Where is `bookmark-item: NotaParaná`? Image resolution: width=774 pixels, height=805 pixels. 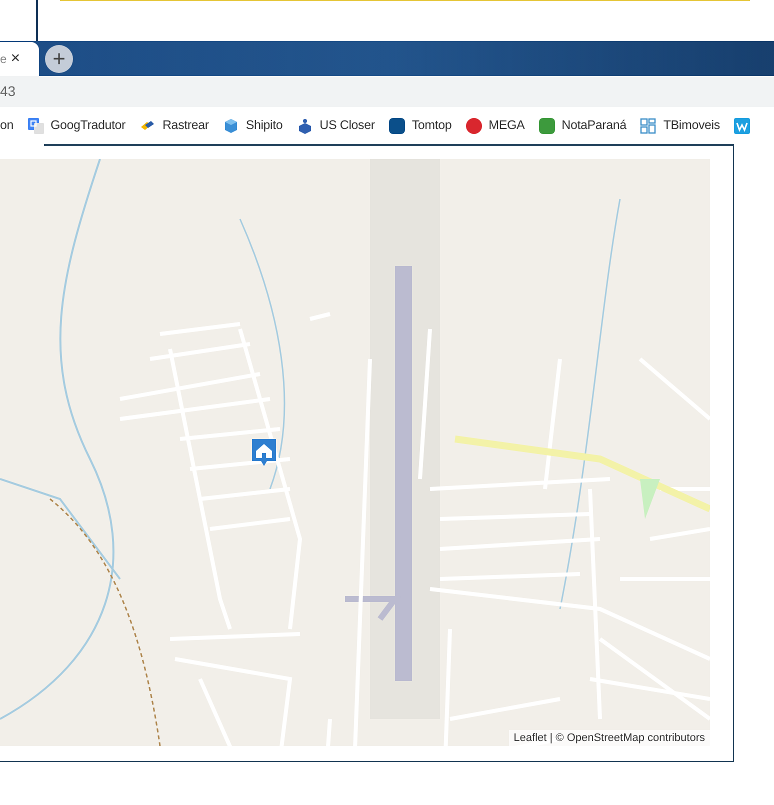 bookmark-item: NotaParaná is located at coordinates (582, 125).